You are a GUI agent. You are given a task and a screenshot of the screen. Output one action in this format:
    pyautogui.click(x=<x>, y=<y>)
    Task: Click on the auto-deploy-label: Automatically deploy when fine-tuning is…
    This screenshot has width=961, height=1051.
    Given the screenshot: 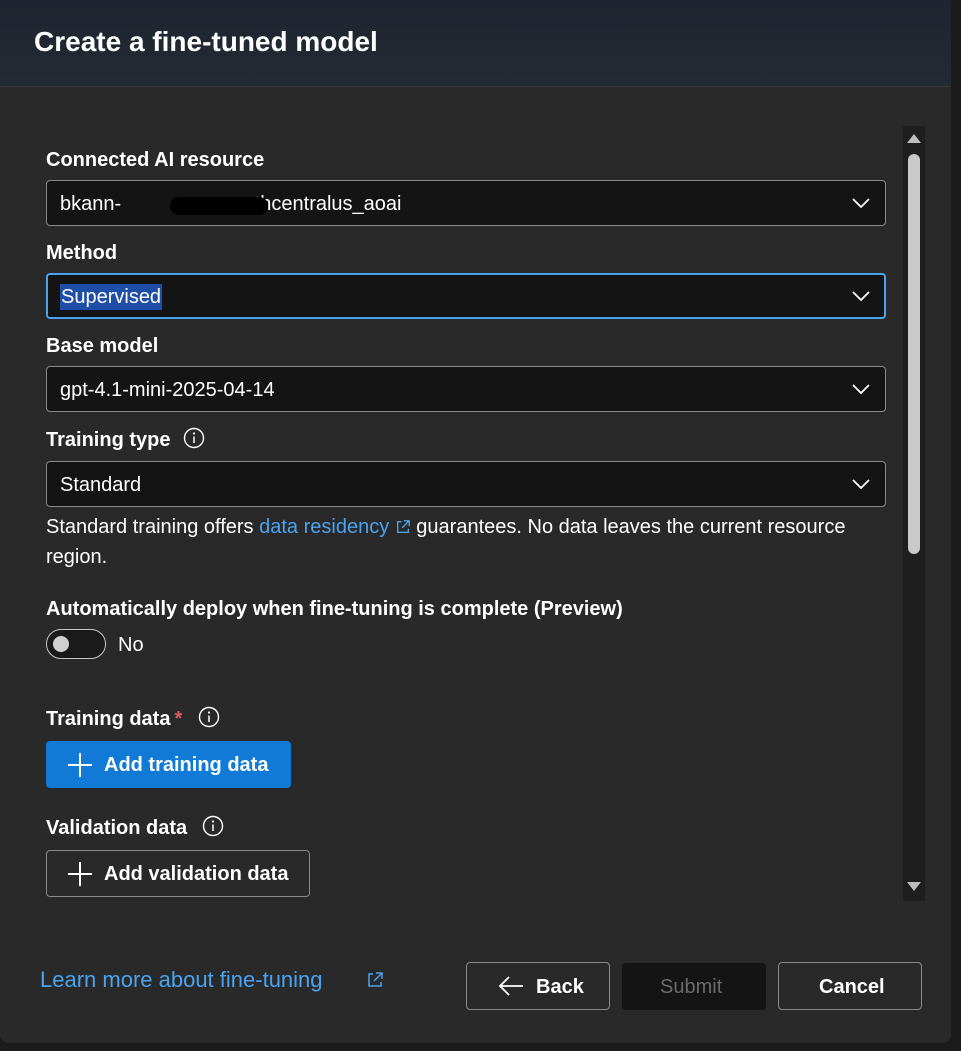 What is the action you would take?
    pyautogui.click(x=334, y=609)
    